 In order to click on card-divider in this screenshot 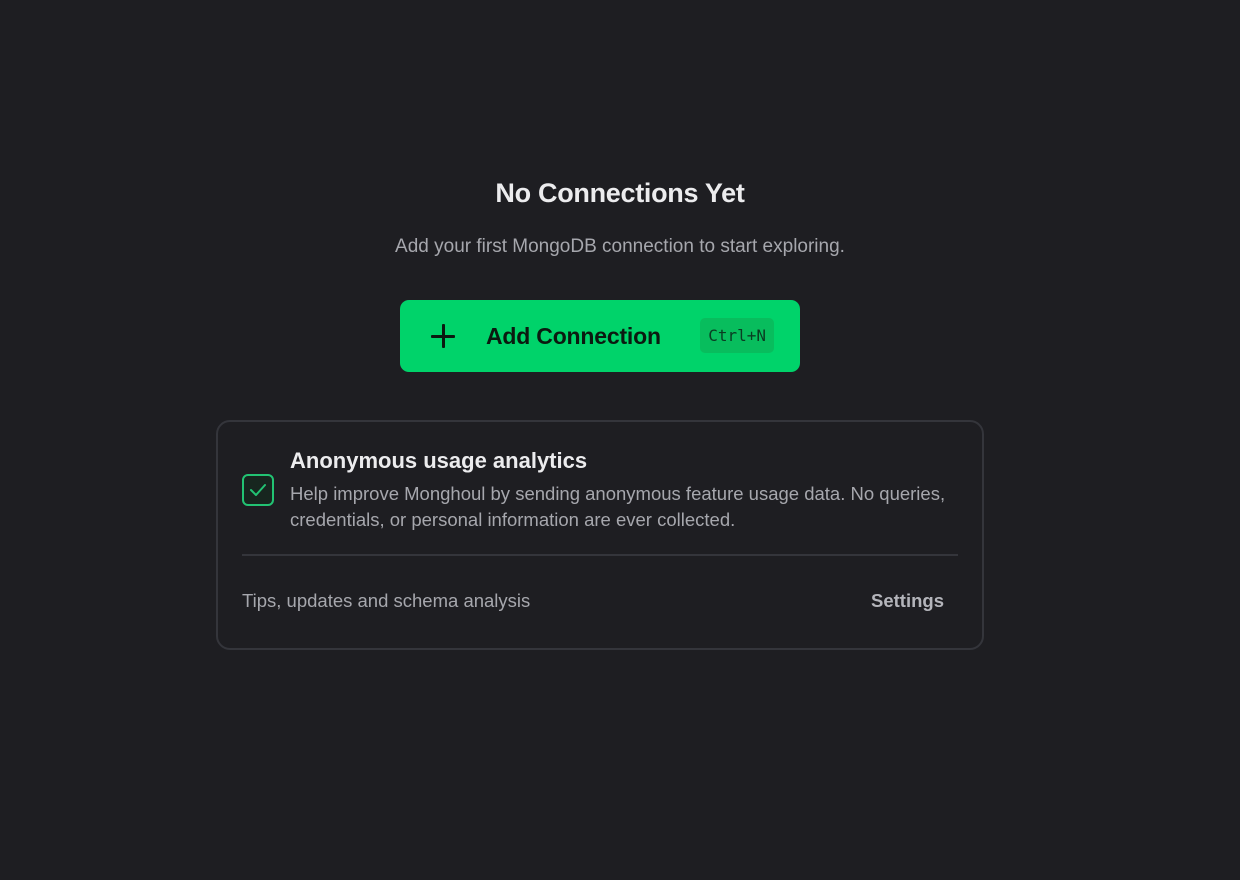, I will do `click(600, 555)`.